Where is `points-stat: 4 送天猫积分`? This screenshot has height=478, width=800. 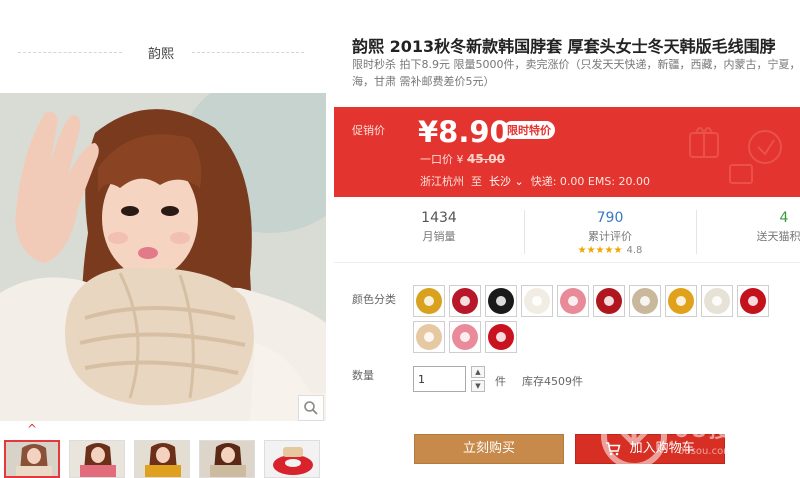 points-stat: 4 送天猫积分 is located at coordinates (752, 227).